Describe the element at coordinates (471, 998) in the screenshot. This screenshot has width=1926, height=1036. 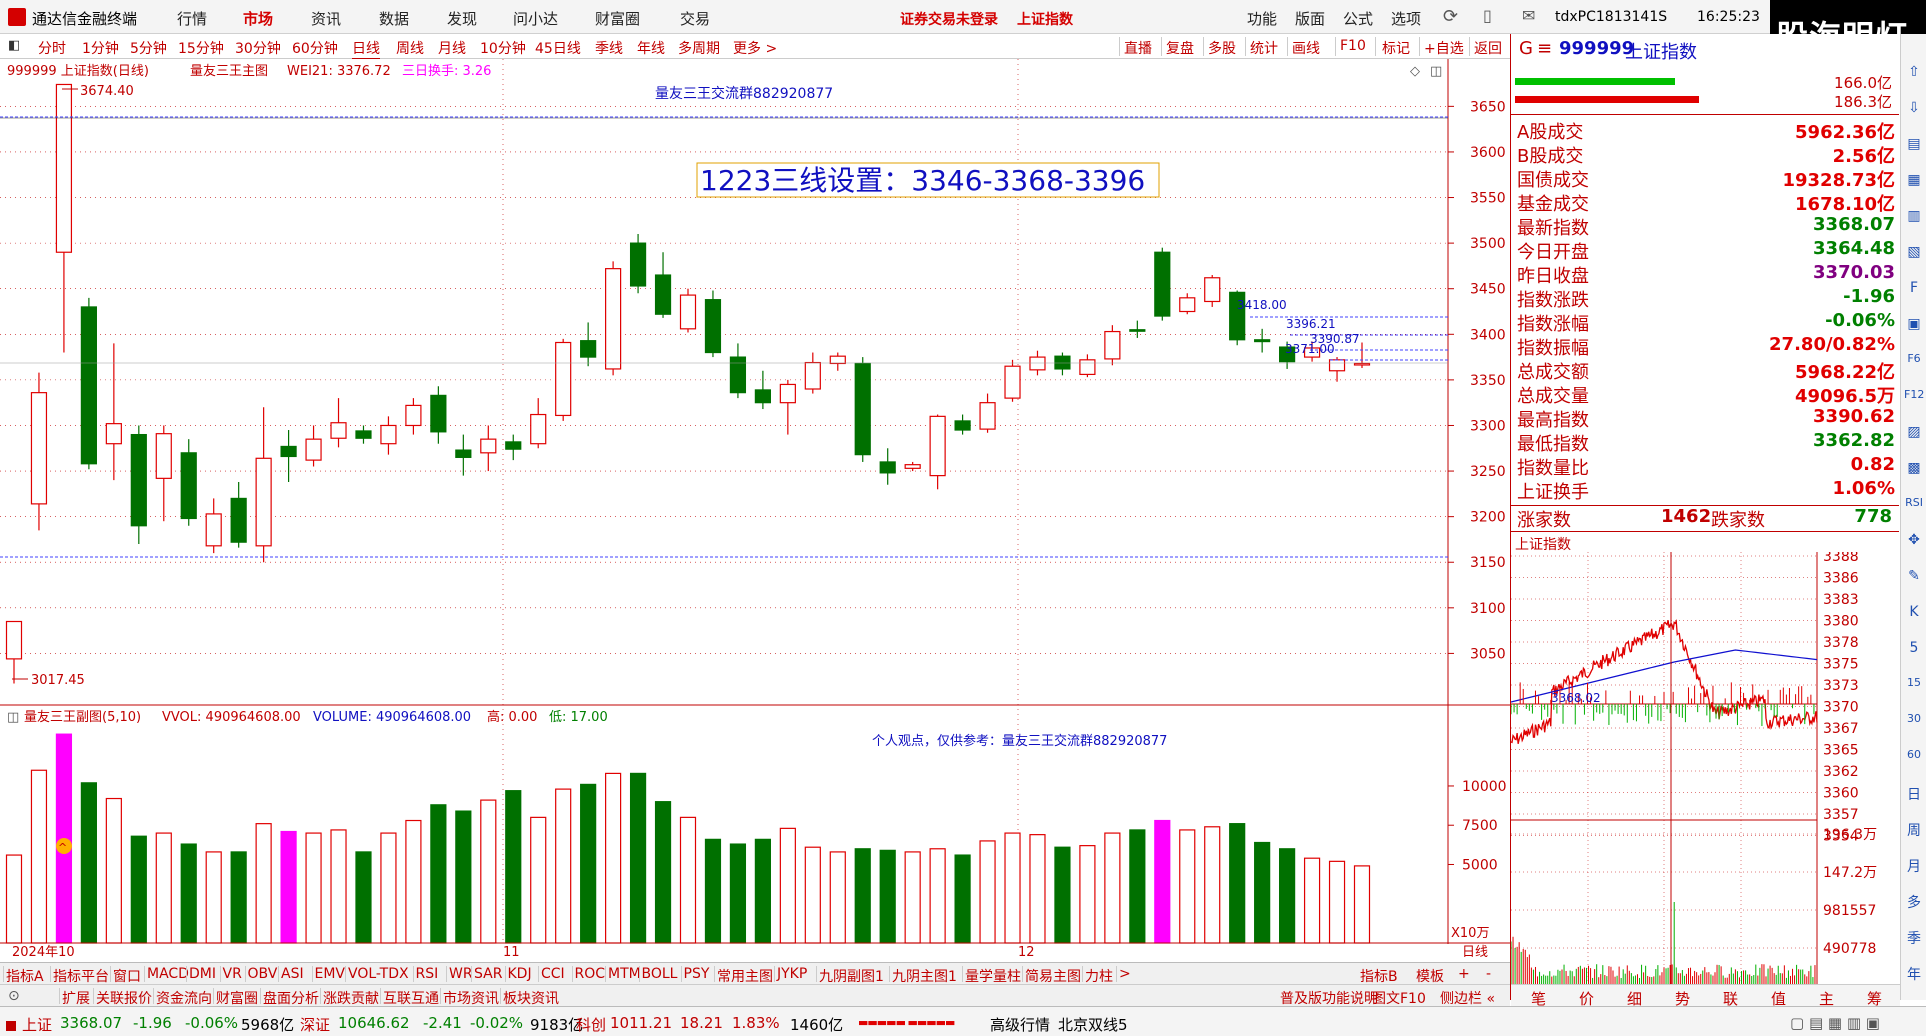
I see `indicator-tab: 市场资讯` at that location.